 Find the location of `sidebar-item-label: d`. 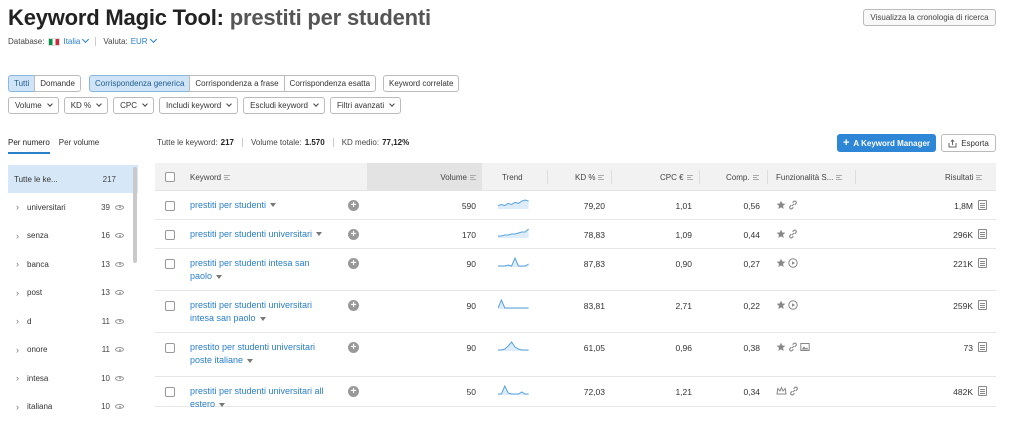

sidebar-item-label: d is located at coordinates (29, 321).